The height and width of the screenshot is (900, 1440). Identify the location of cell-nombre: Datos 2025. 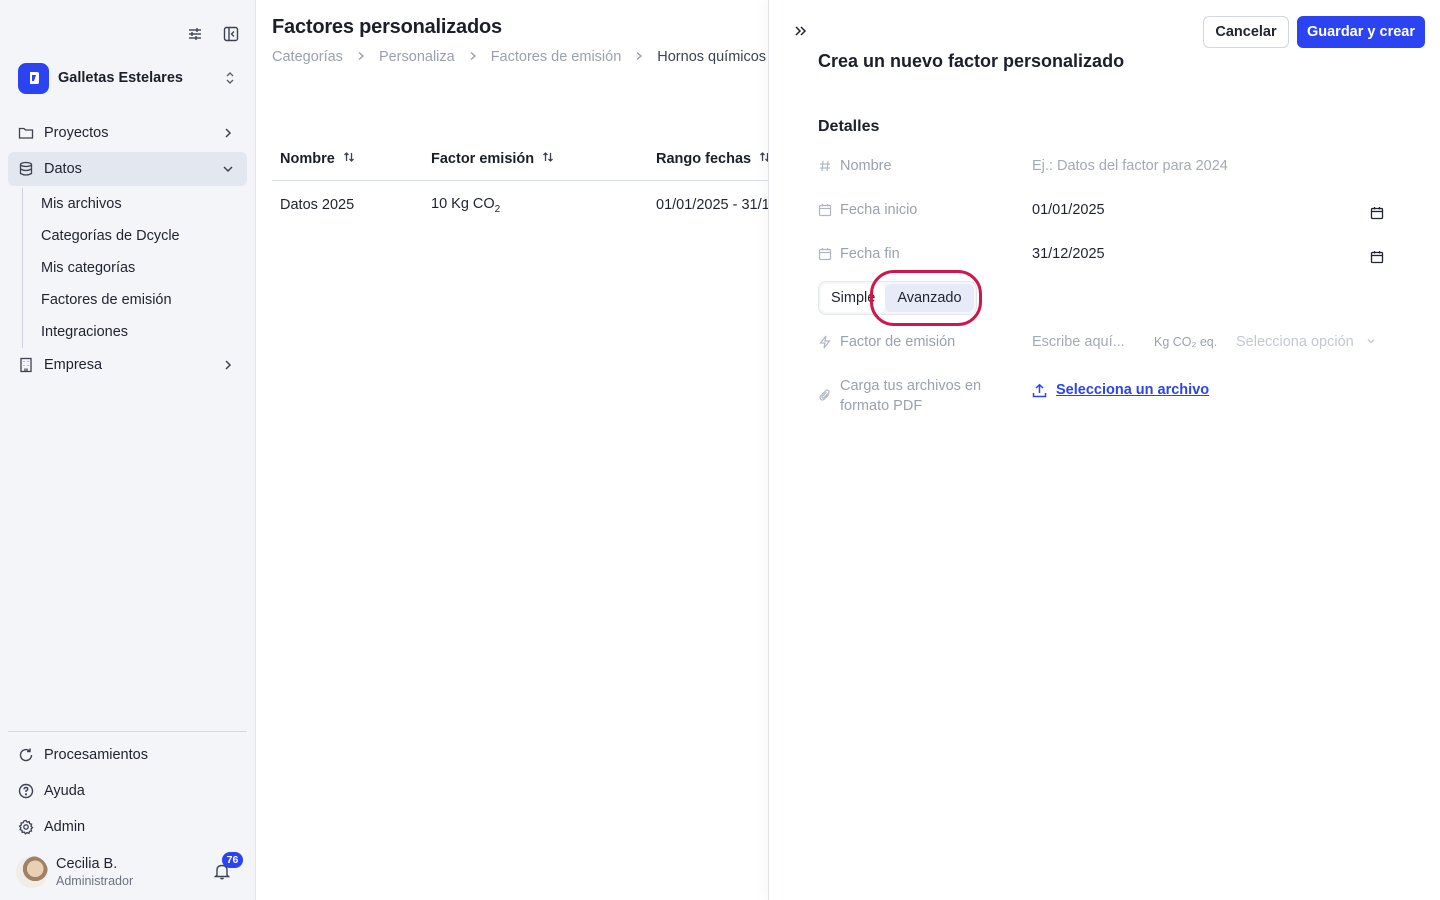
(317, 205).